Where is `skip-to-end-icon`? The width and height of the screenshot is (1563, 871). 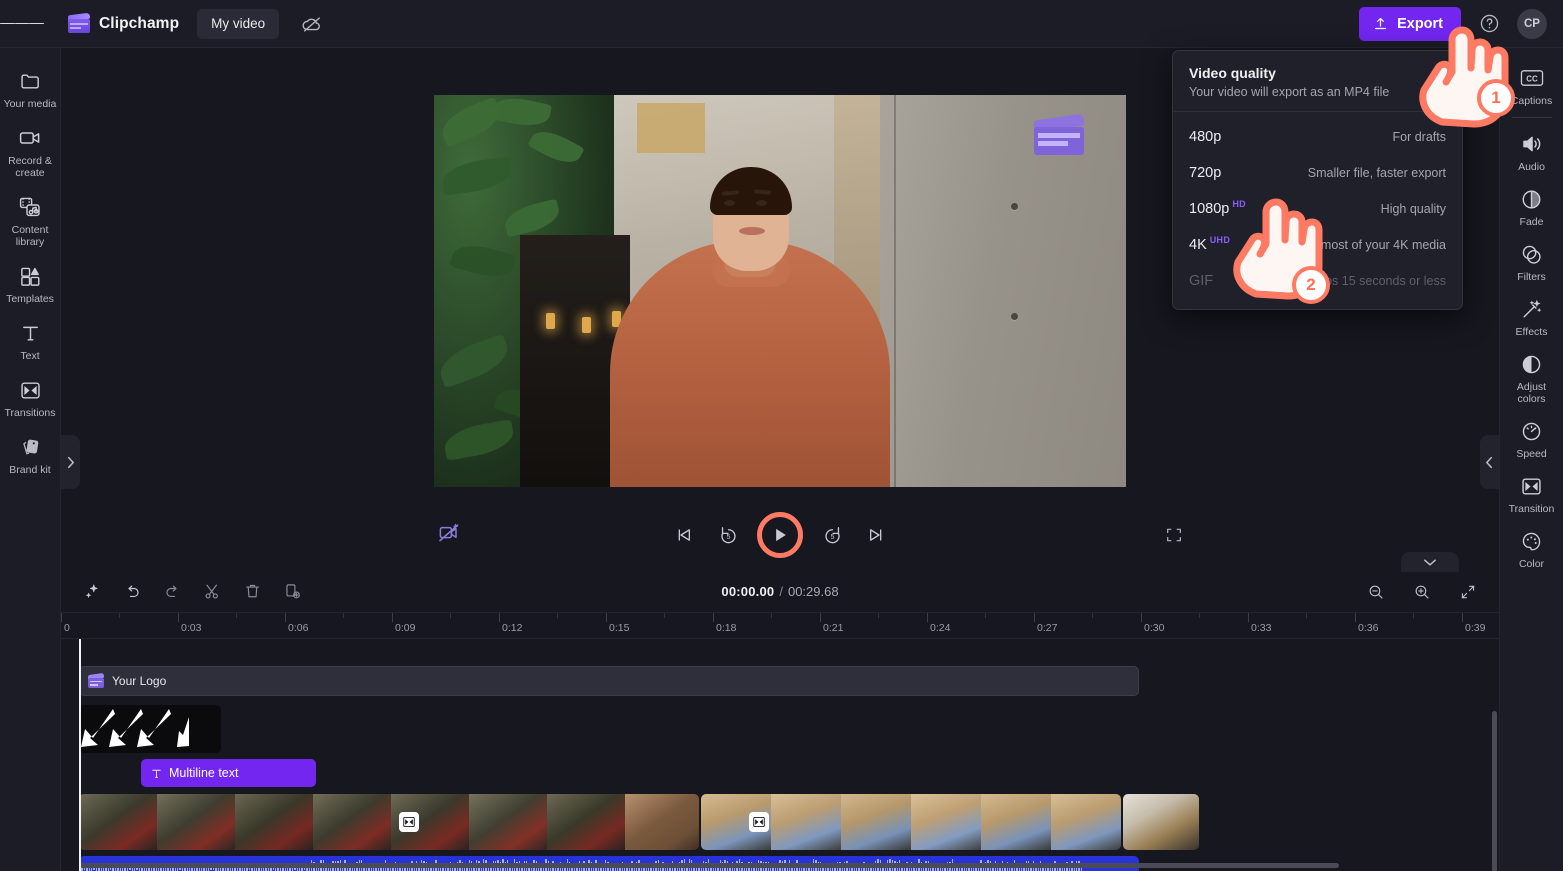
skip-to-end-icon is located at coordinates (876, 535).